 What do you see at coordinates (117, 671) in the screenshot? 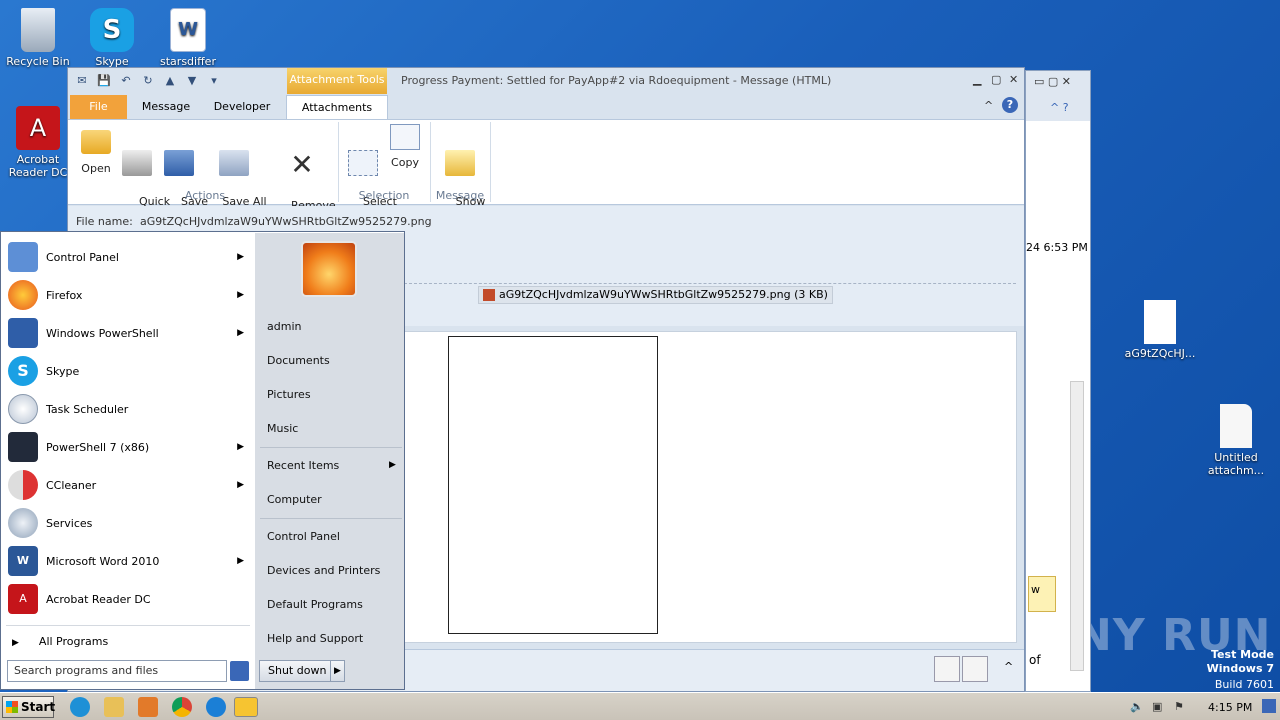
I see `start-search-input: Search programs and files` at bounding box center [117, 671].